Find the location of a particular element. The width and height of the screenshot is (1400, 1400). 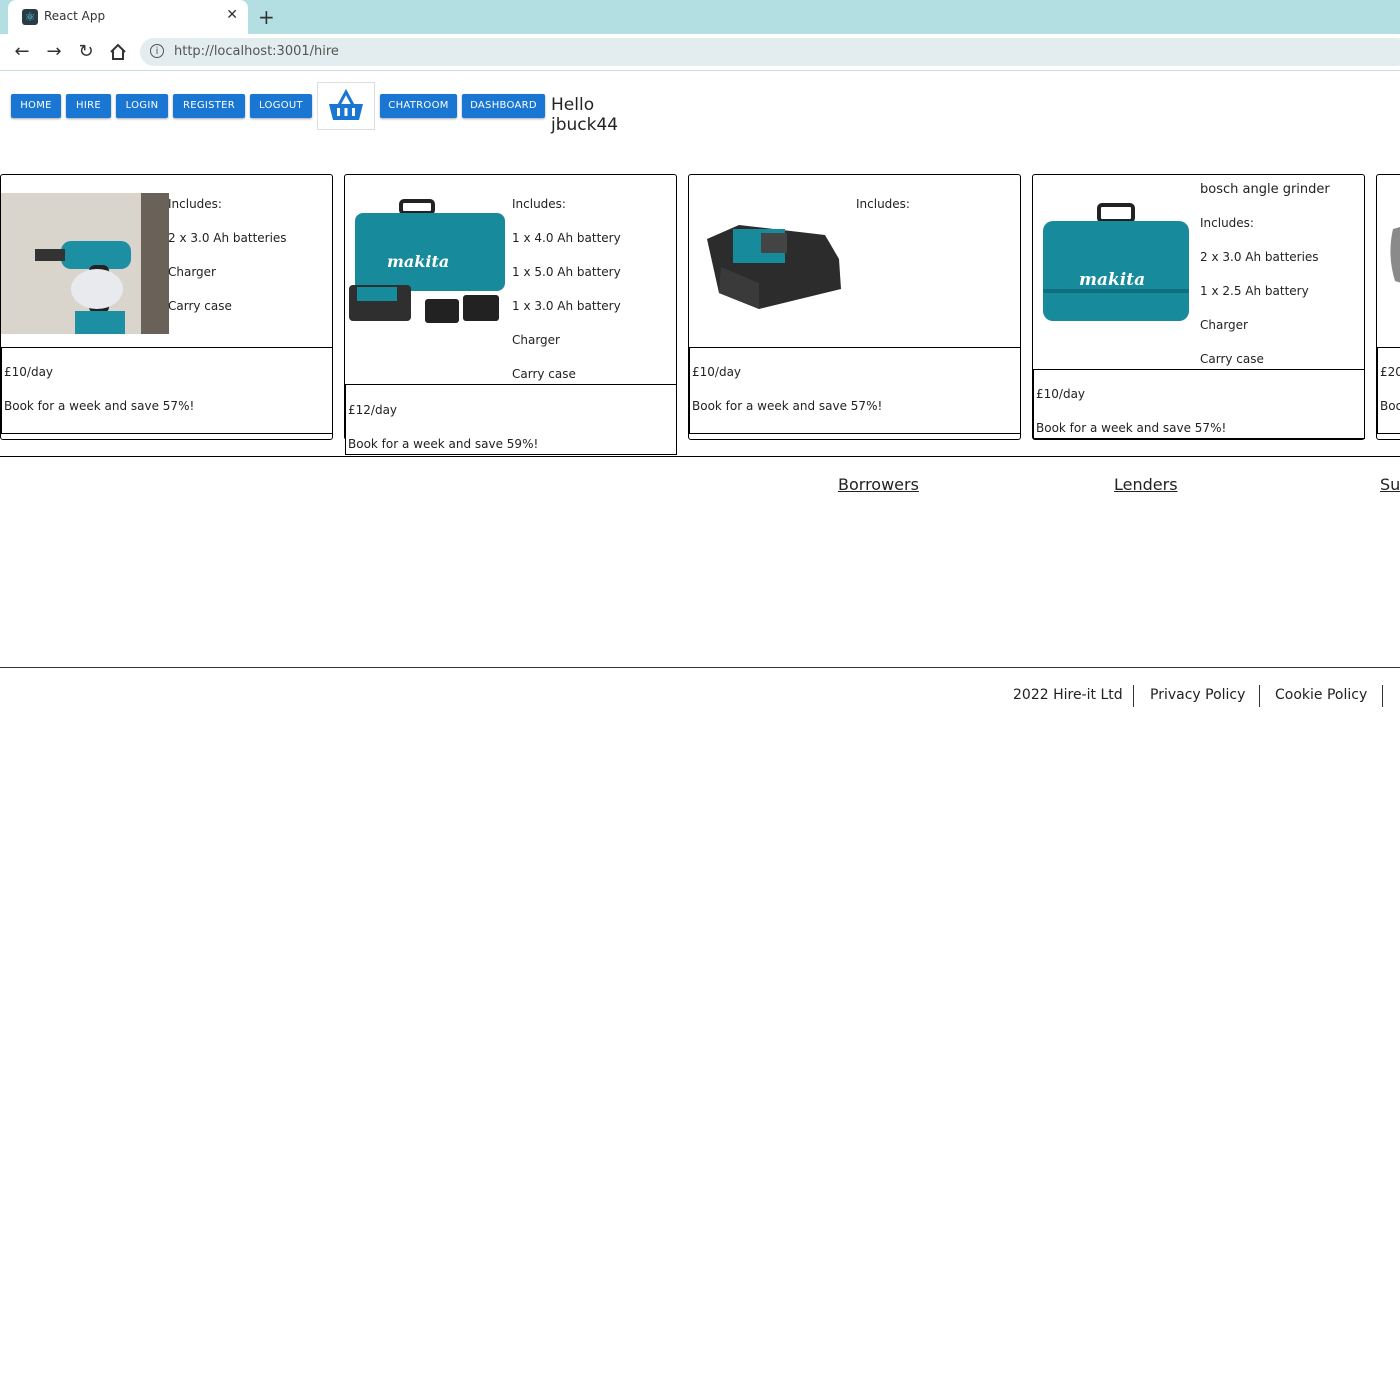

charger-image is located at coordinates (774, 267).